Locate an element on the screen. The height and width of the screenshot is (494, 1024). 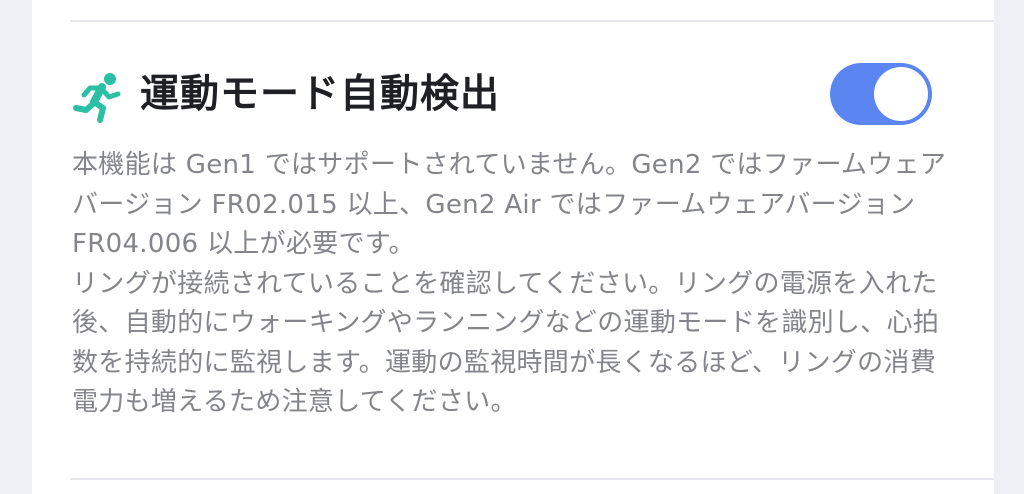
auto-detect-toggle is located at coordinates (881, 94).